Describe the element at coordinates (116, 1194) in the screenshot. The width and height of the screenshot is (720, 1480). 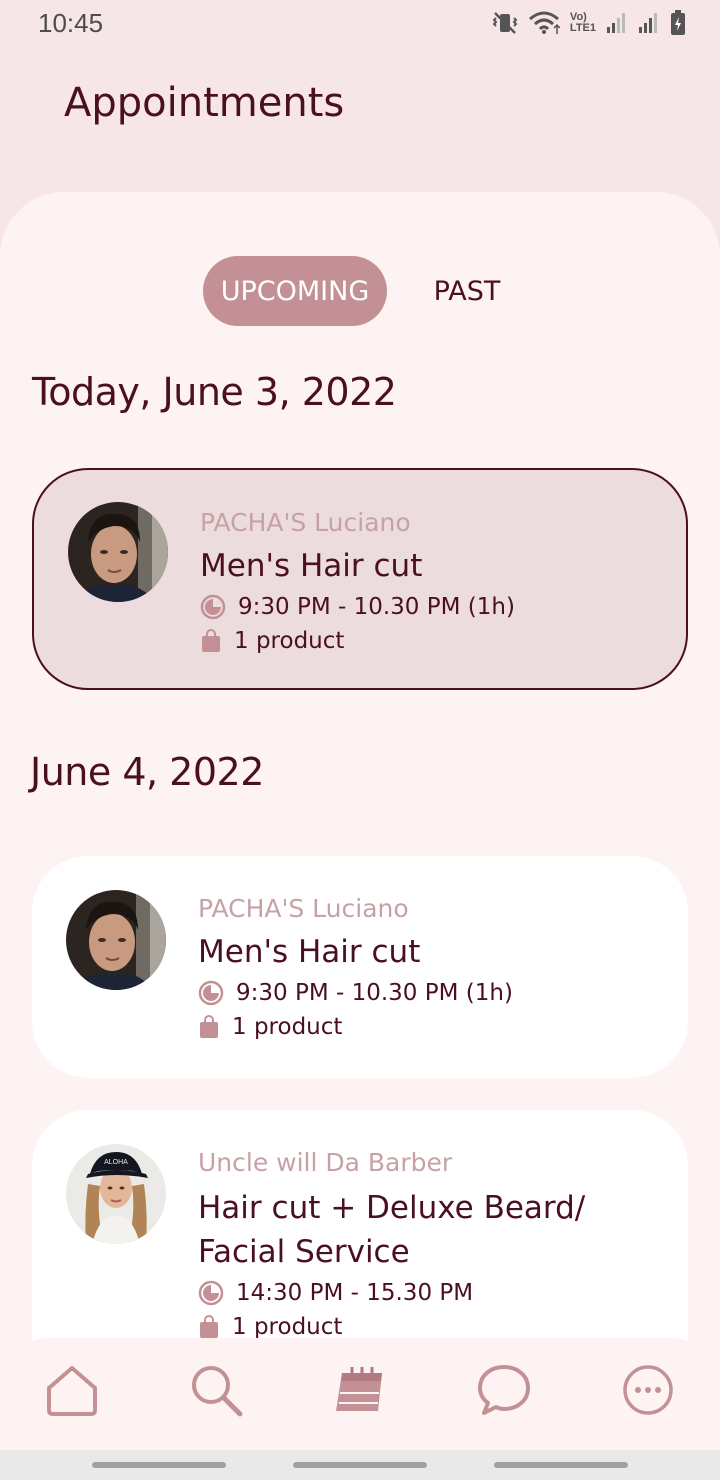
I see `avatar: ALOHA` at that location.